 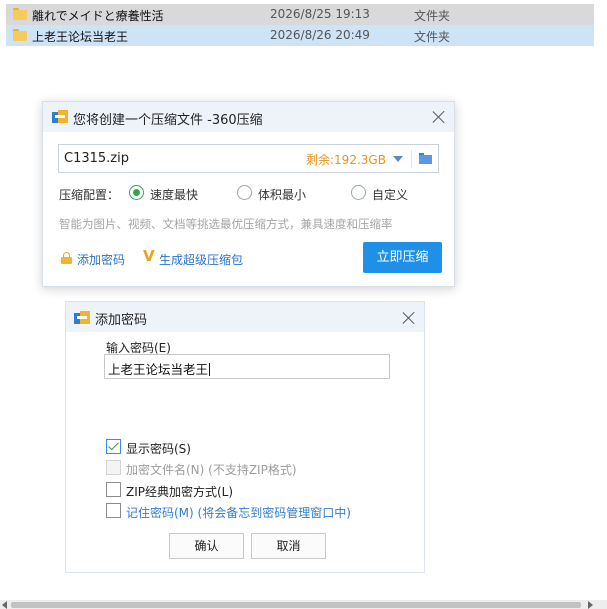 I want to click on compress-hint: 智能为图片、视频、文档等挑选最优压缩方式，兼具速度和压缩率, so click(x=226, y=224).